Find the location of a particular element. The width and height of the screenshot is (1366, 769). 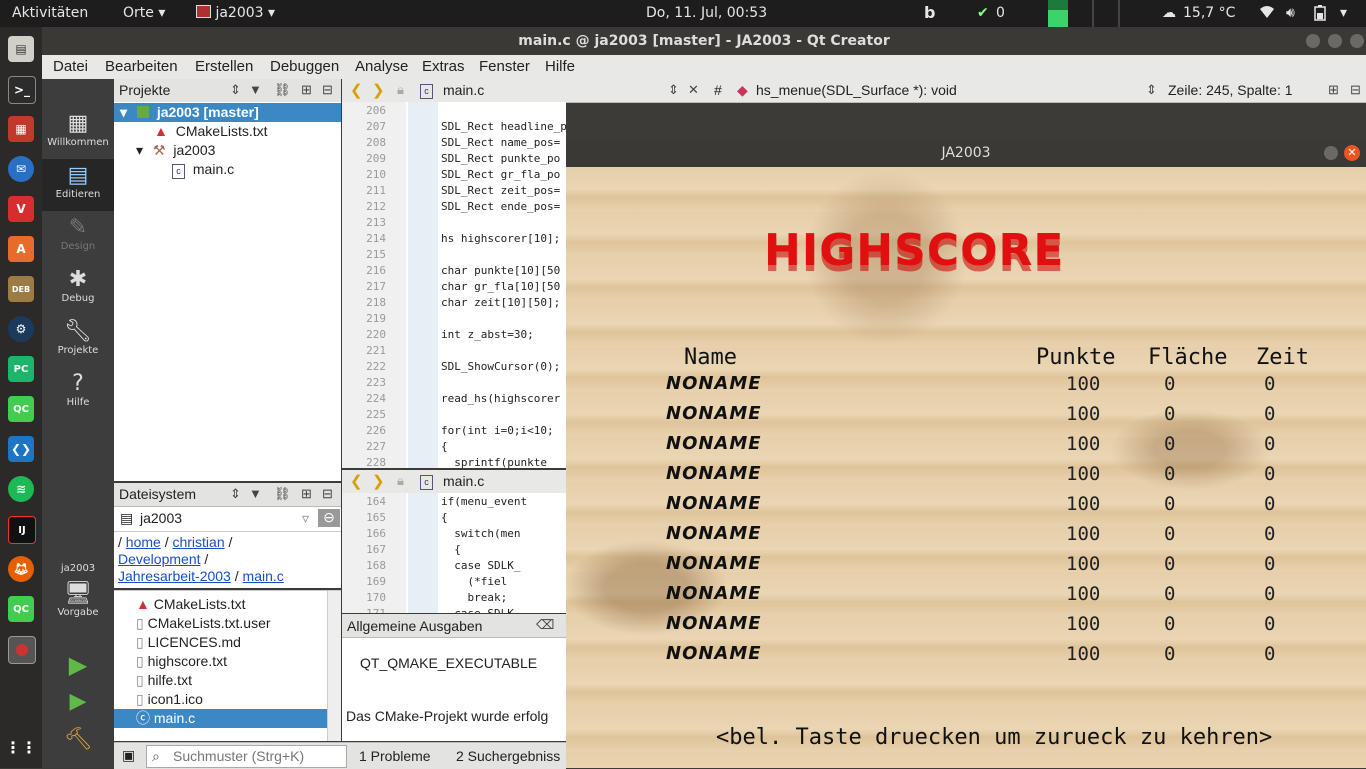

app-menu: ja2003 ▾ is located at coordinates (235, 13).